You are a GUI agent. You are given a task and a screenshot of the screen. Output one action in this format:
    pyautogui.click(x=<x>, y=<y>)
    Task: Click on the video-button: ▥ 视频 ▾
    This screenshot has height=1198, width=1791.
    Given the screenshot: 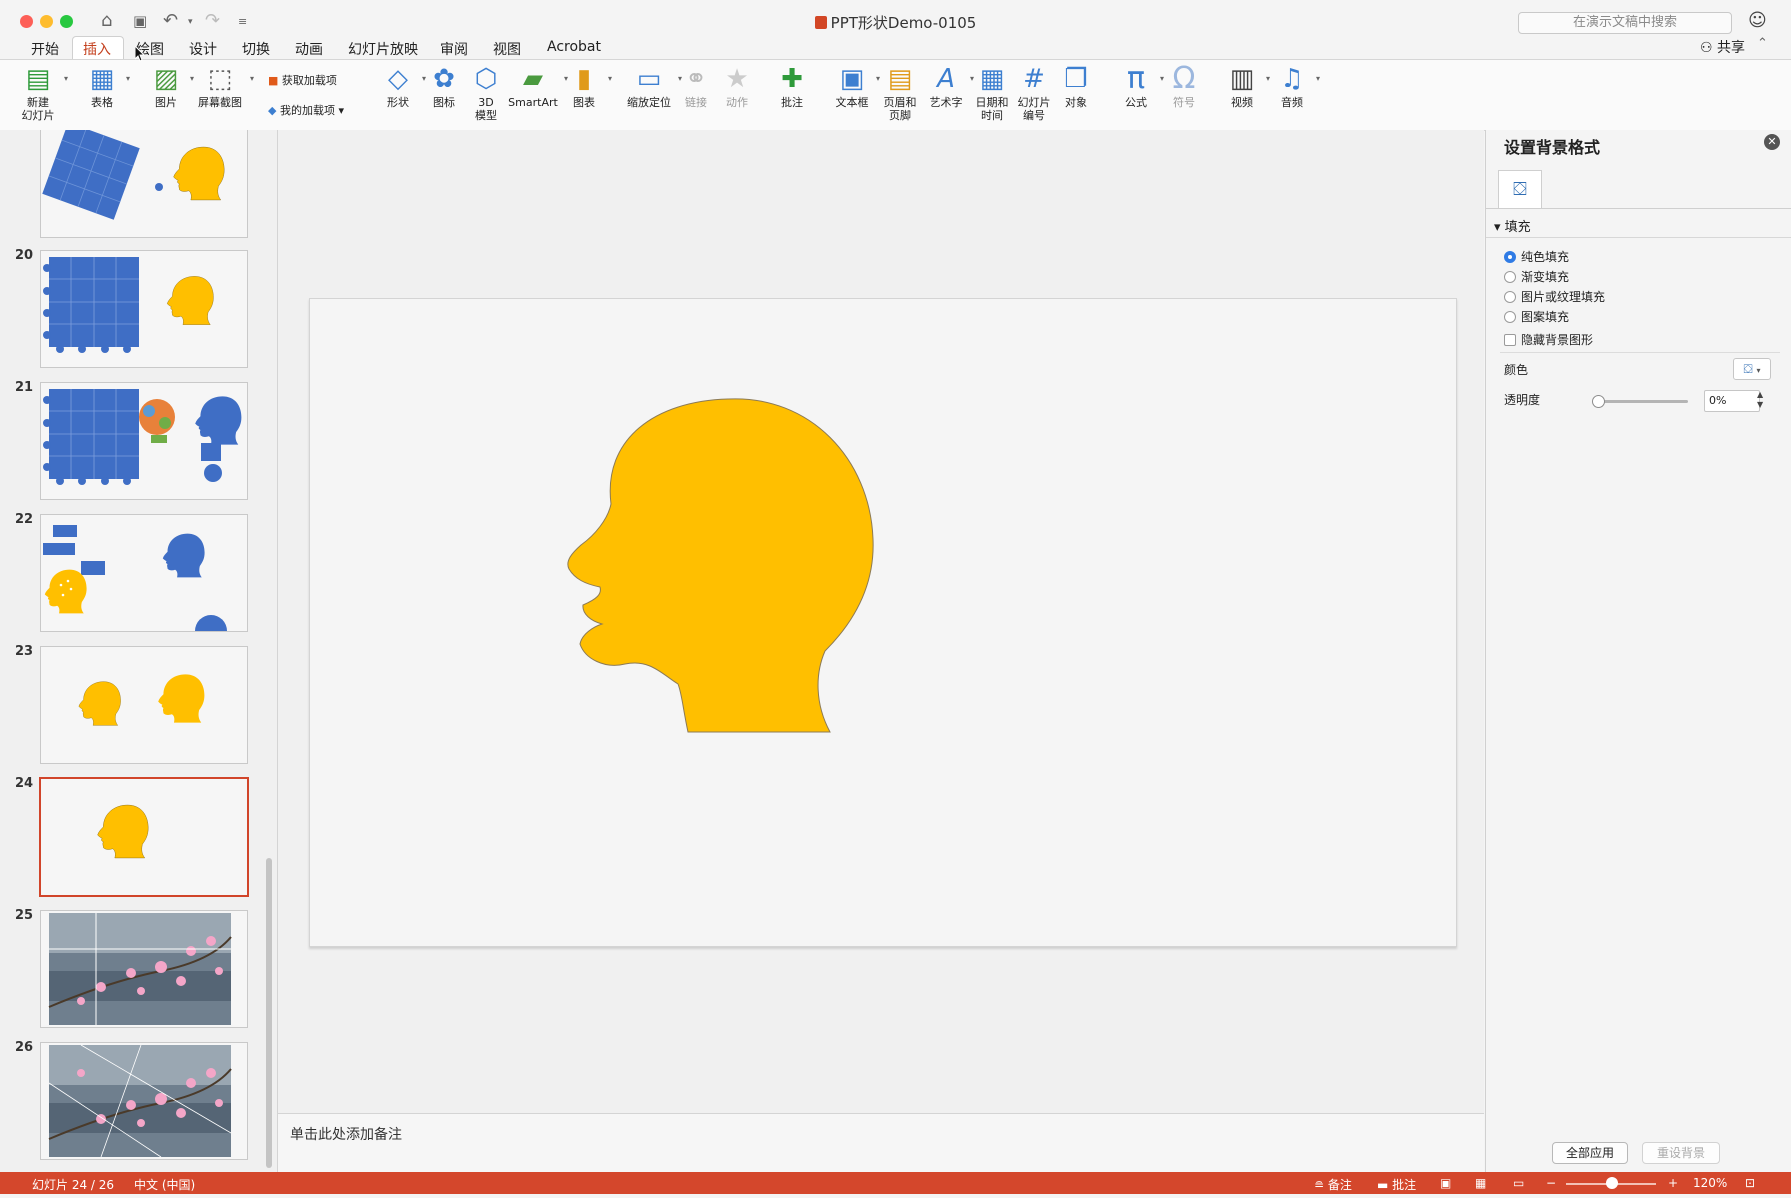 What is the action you would take?
    pyautogui.click(x=1247, y=85)
    